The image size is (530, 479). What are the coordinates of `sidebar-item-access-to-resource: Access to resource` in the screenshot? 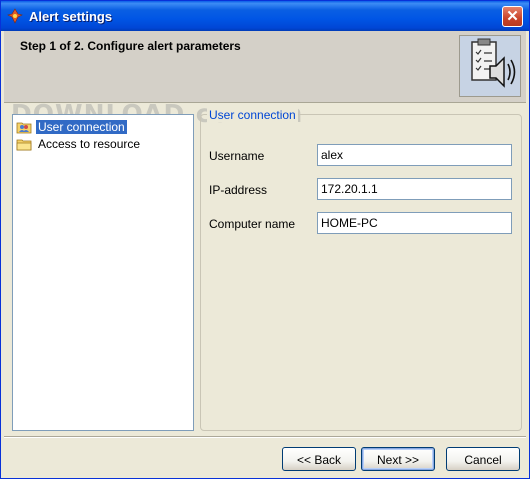 It's located at (103, 144).